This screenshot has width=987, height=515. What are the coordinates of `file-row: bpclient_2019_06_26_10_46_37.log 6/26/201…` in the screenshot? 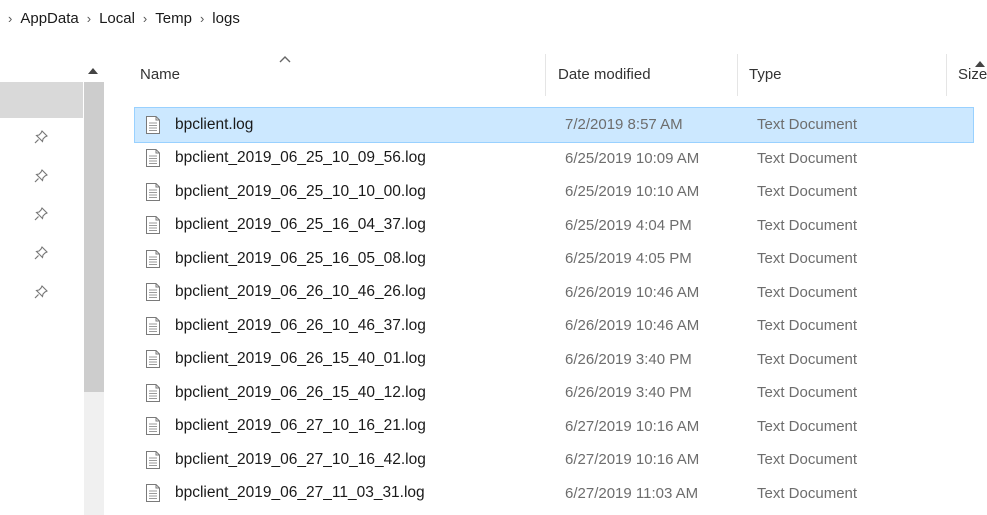 It's located at (554, 326).